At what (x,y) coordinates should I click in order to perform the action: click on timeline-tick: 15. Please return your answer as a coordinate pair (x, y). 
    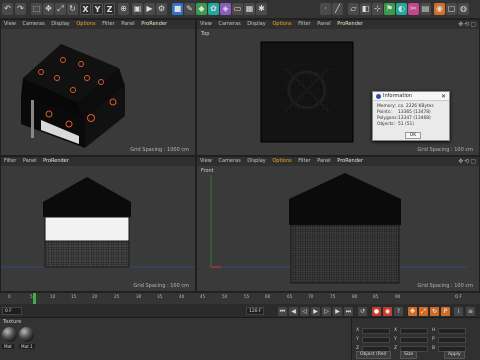
    Looking at the image, I should click on (74, 296).